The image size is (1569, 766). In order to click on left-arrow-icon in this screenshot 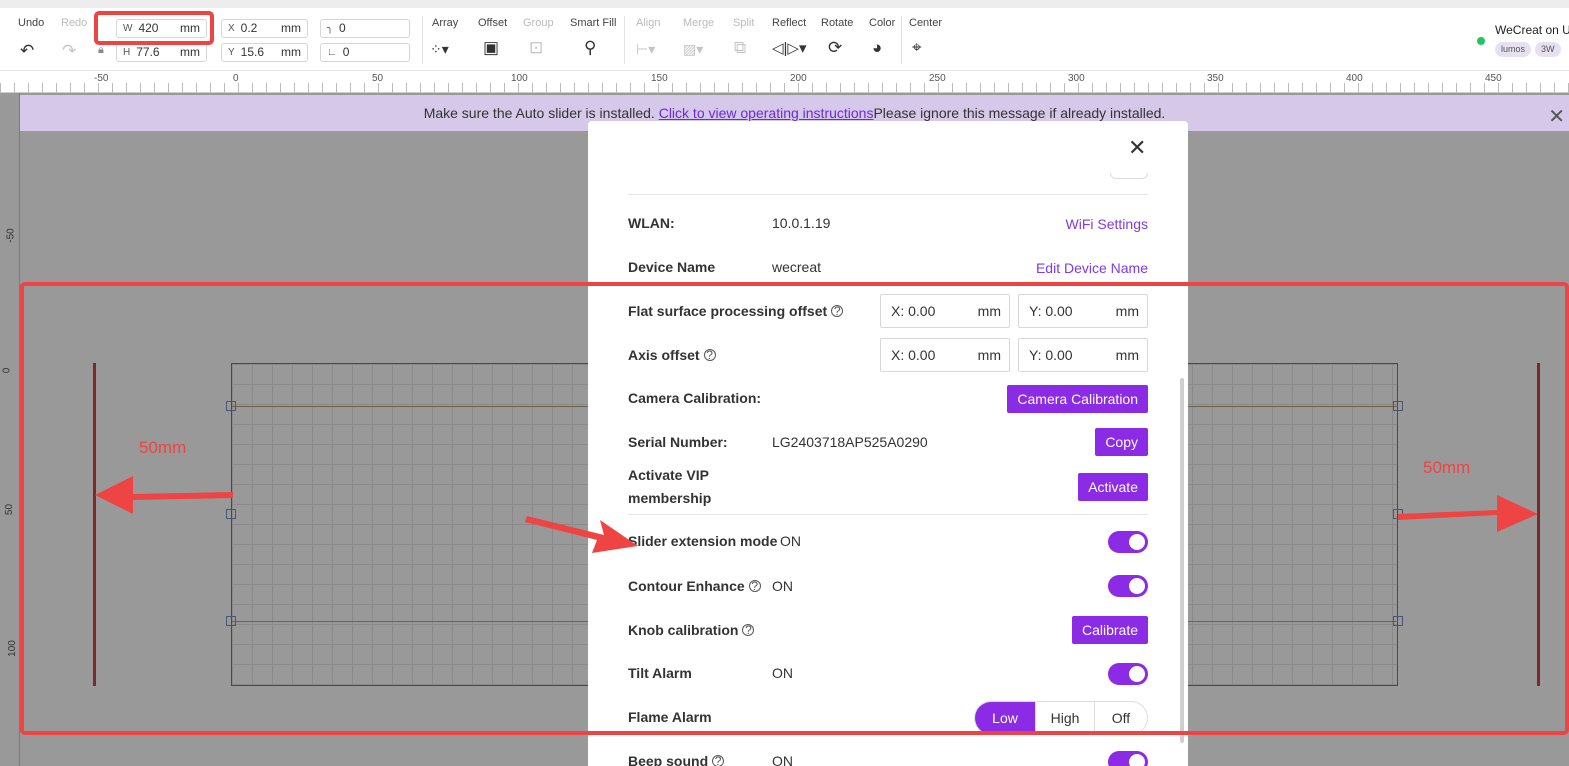, I will do `click(164, 495)`.